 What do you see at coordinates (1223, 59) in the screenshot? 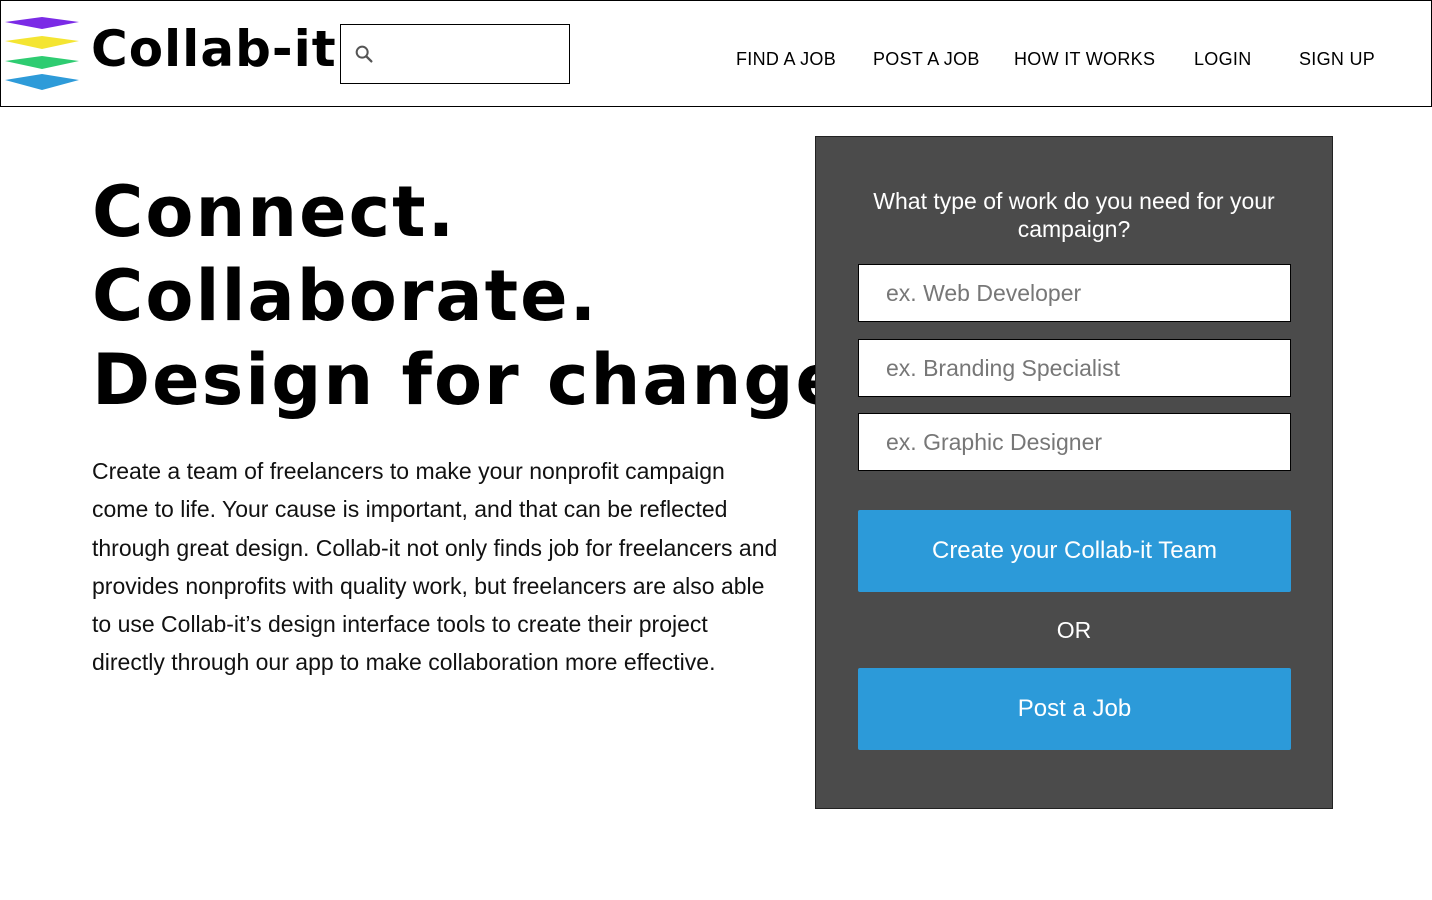
I see `nav-login: LOGIN` at bounding box center [1223, 59].